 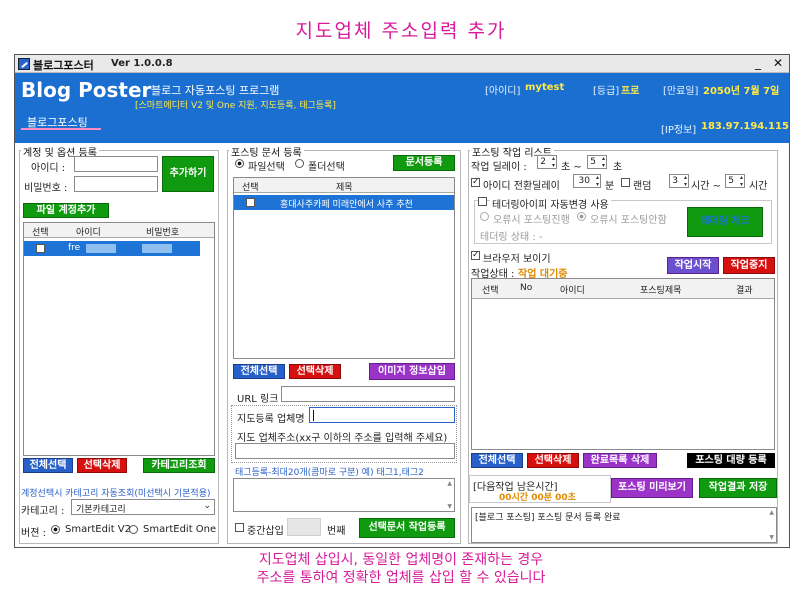 What do you see at coordinates (771, 512) in the screenshot?
I see `log-scroll-up-icon: ▲` at bounding box center [771, 512].